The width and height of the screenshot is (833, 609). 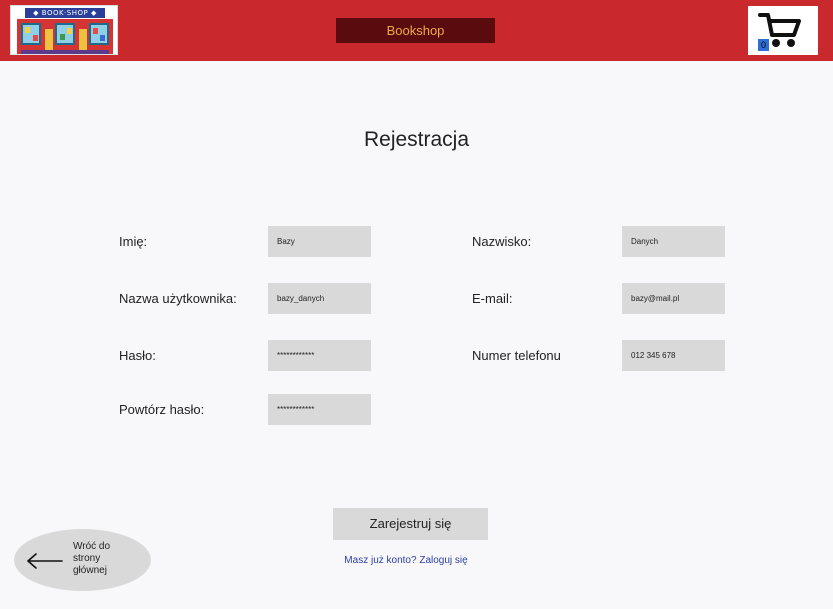 What do you see at coordinates (410, 524) in the screenshot?
I see `register-button: Zarejestruj się` at bounding box center [410, 524].